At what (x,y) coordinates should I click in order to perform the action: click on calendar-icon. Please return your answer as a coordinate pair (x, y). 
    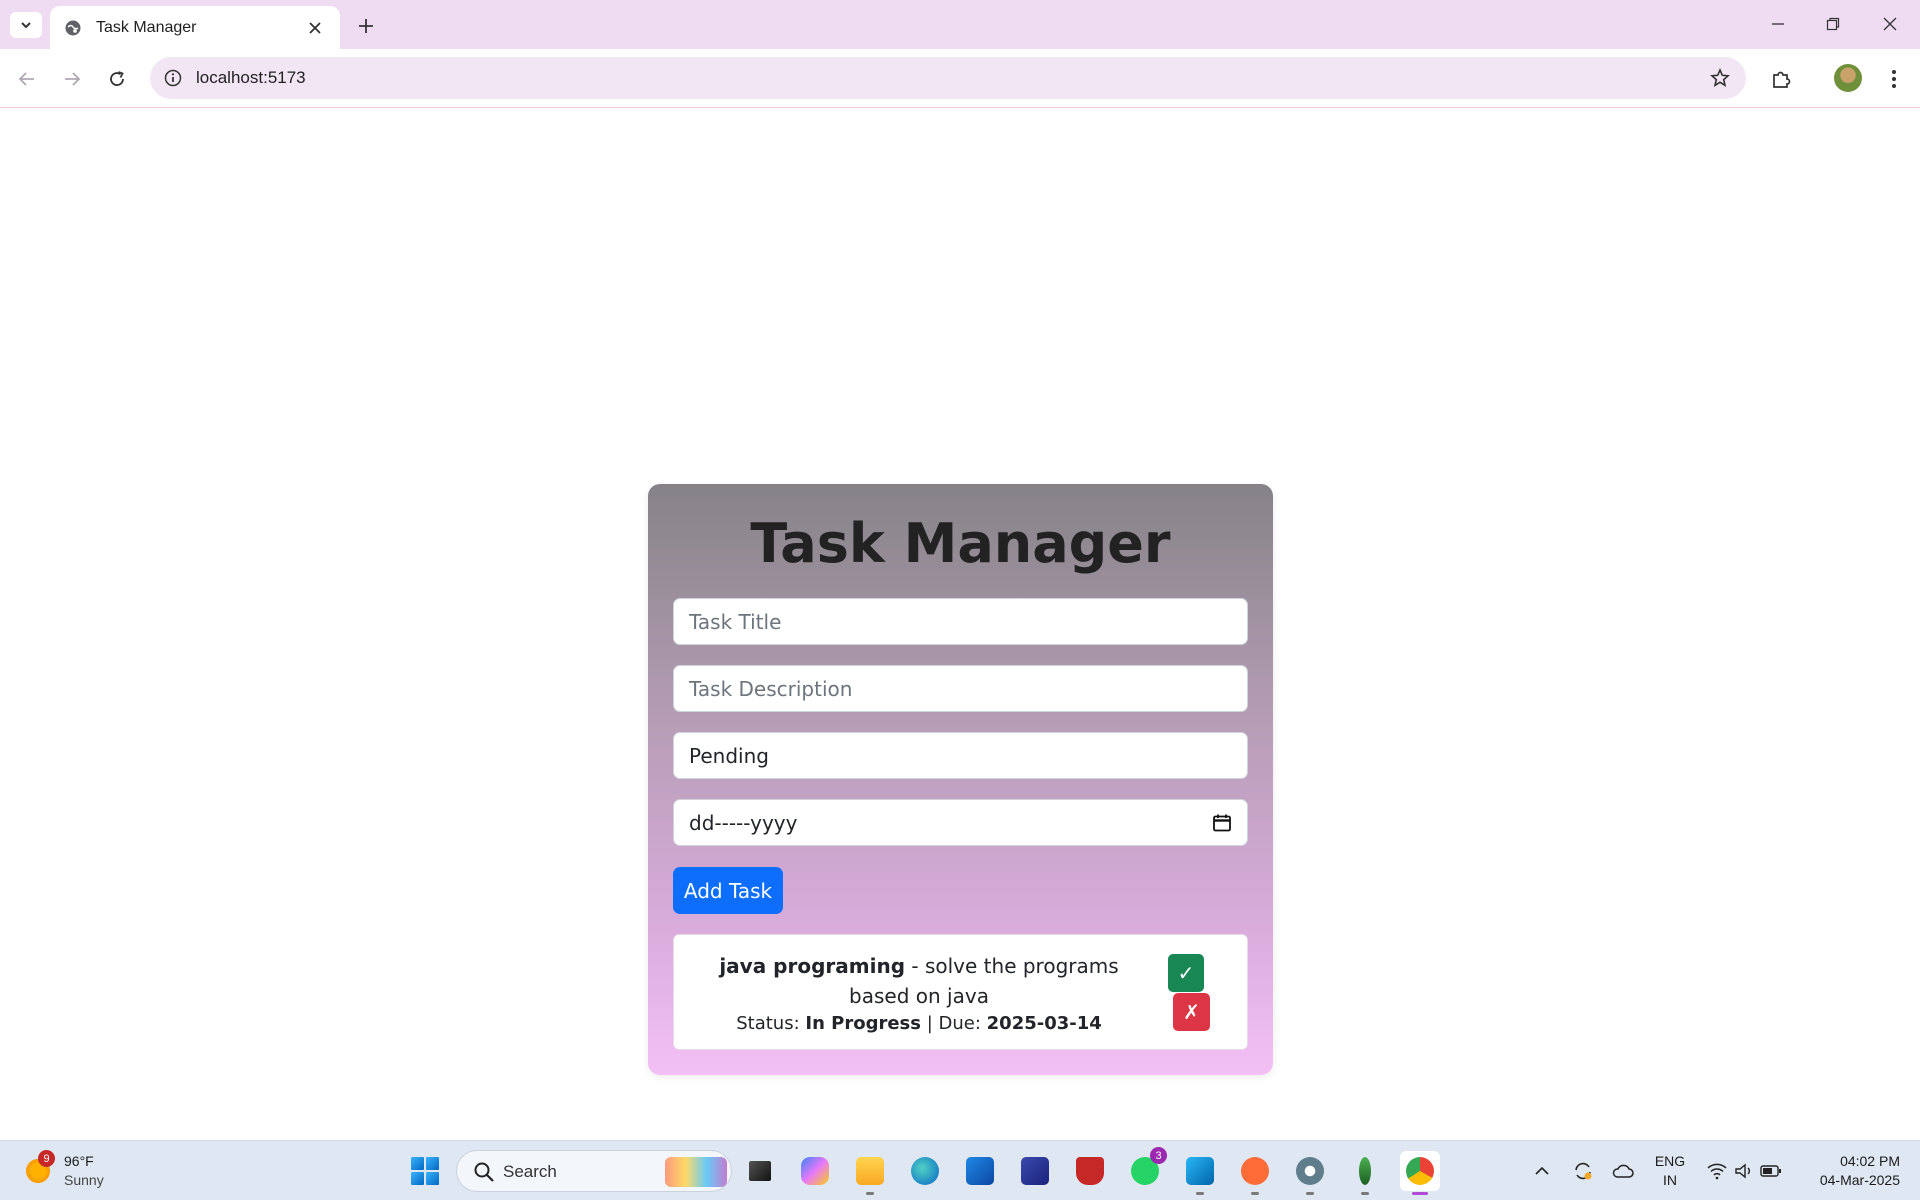
    Looking at the image, I should click on (1222, 823).